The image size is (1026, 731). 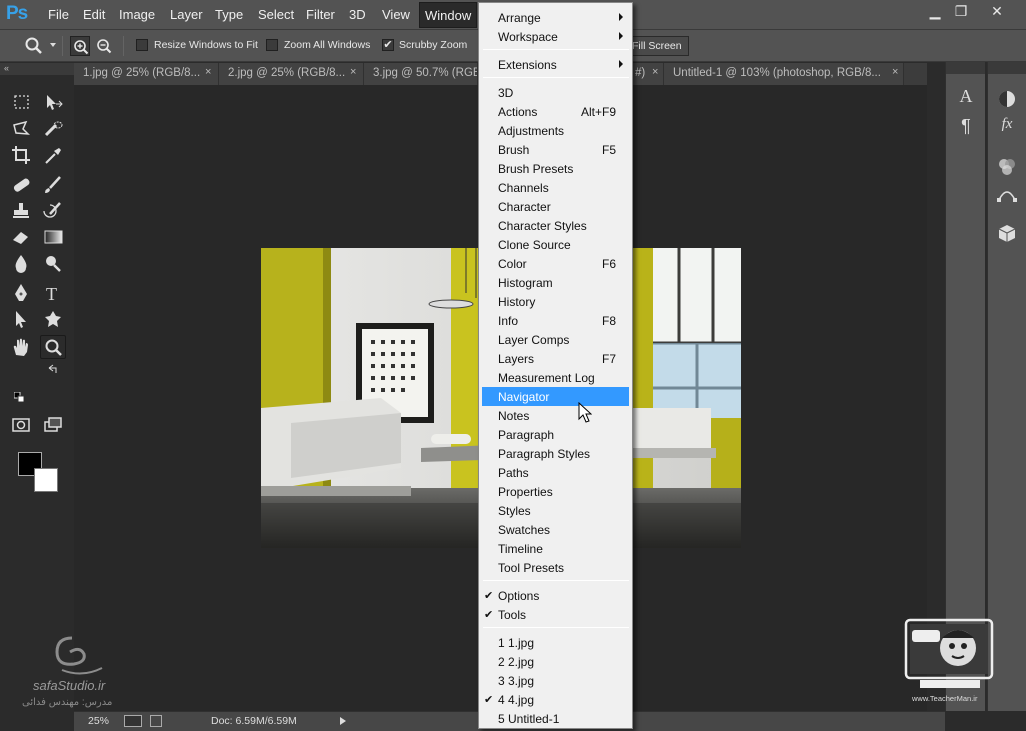 What do you see at coordinates (98, 721) in the screenshot?
I see `zoom-level: 25%` at bounding box center [98, 721].